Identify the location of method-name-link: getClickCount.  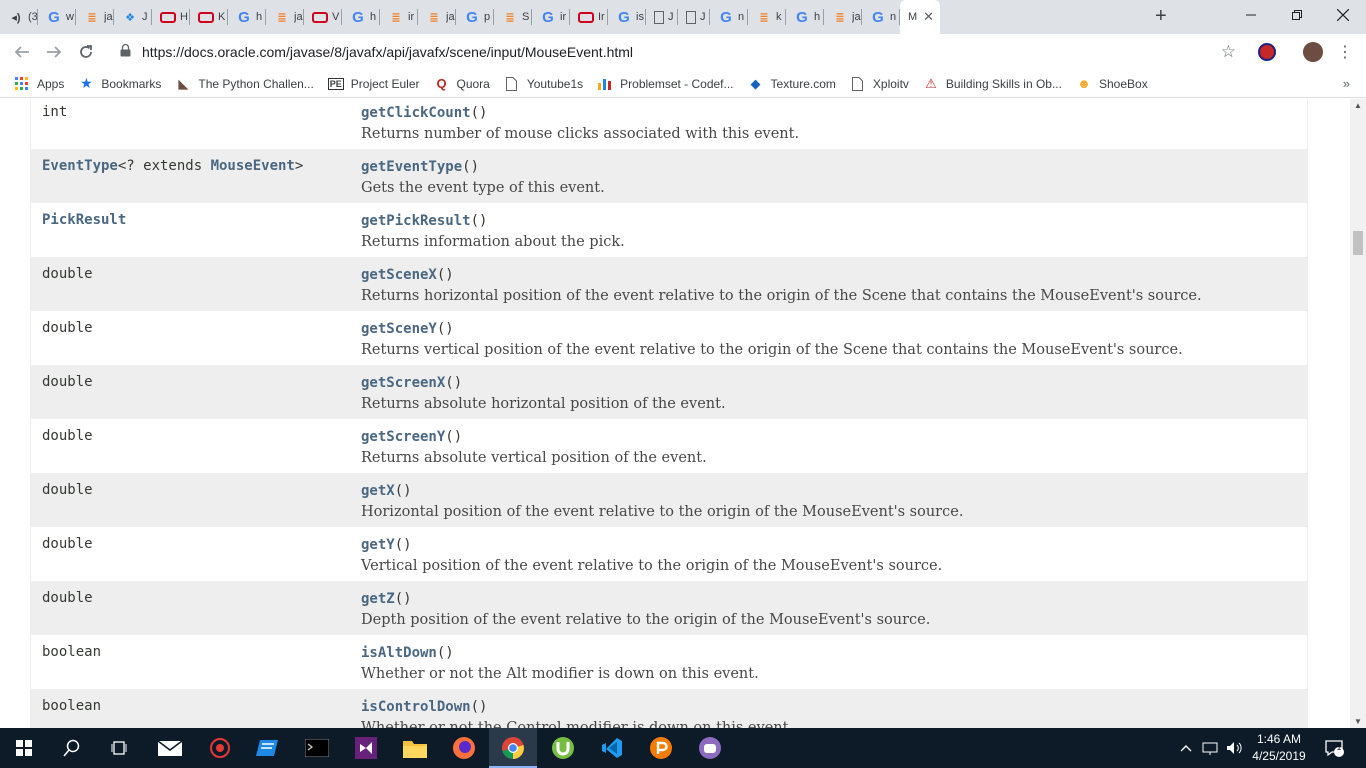
(416, 113).